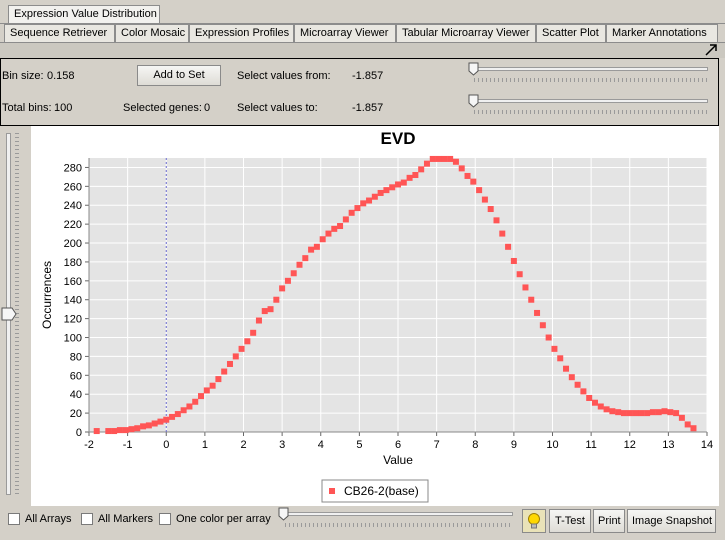 The height and width of the screenshot is (540, 725). Describe the element at coordinates (398, 138) in the screenshot. I see `chart-title: EVD` at that location.